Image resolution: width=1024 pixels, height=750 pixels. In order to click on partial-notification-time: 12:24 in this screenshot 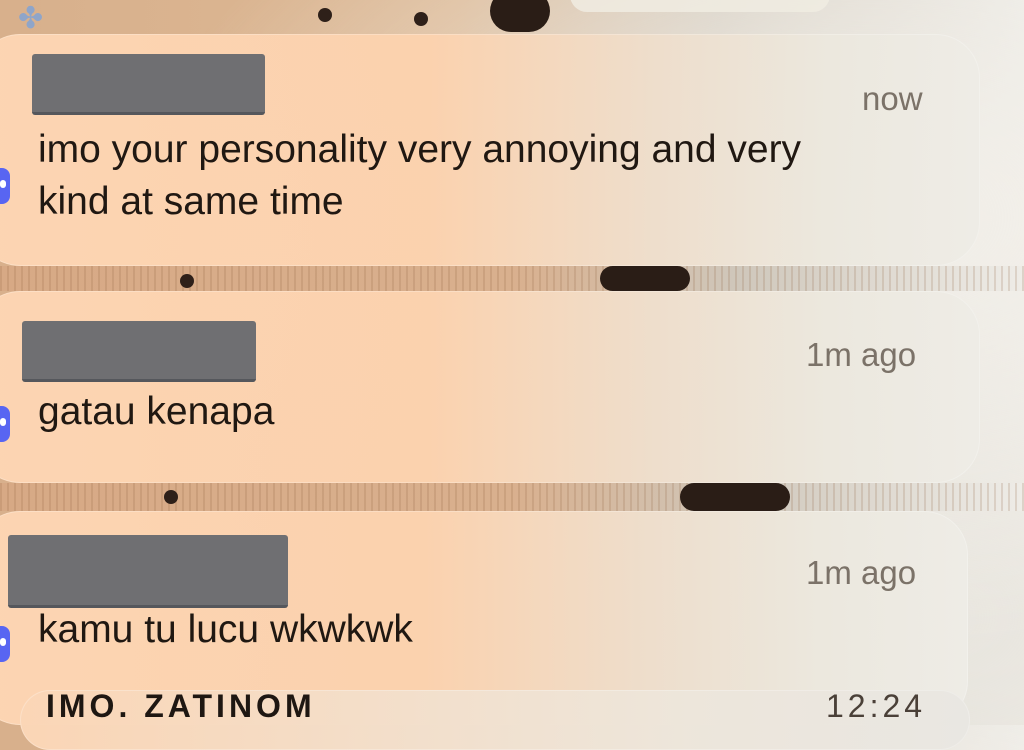, I will do `click(876, 706)`.